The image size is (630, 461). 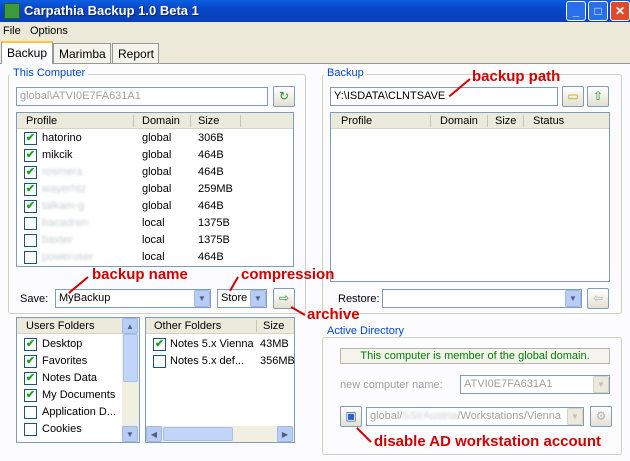 I want to click on users-folder-row: Cookies, so click(x=69, y=429).